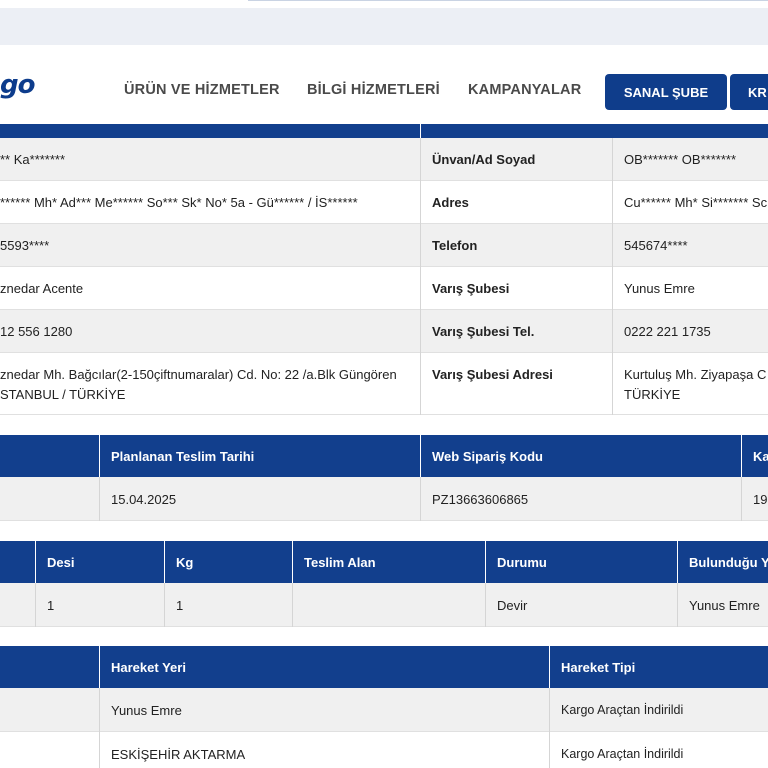 The height and width of the screenshot is (768, 768). I want to click on top-band, so click(384, 26).